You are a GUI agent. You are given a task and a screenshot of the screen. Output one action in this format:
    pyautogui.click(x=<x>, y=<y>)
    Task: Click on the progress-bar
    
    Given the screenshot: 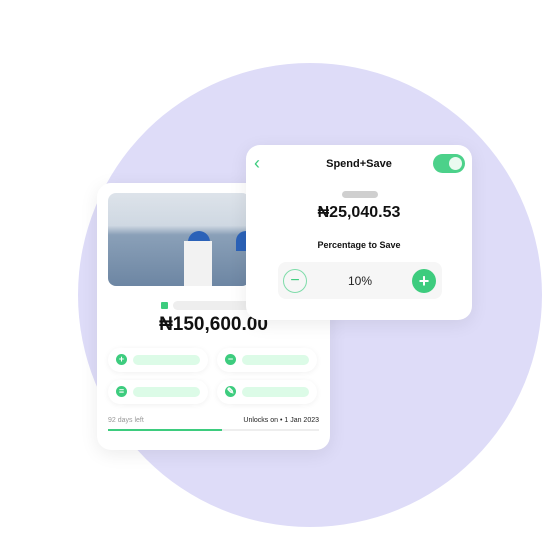 What is the action you would take?
    pyautogui.click(x=213, y=430)
    